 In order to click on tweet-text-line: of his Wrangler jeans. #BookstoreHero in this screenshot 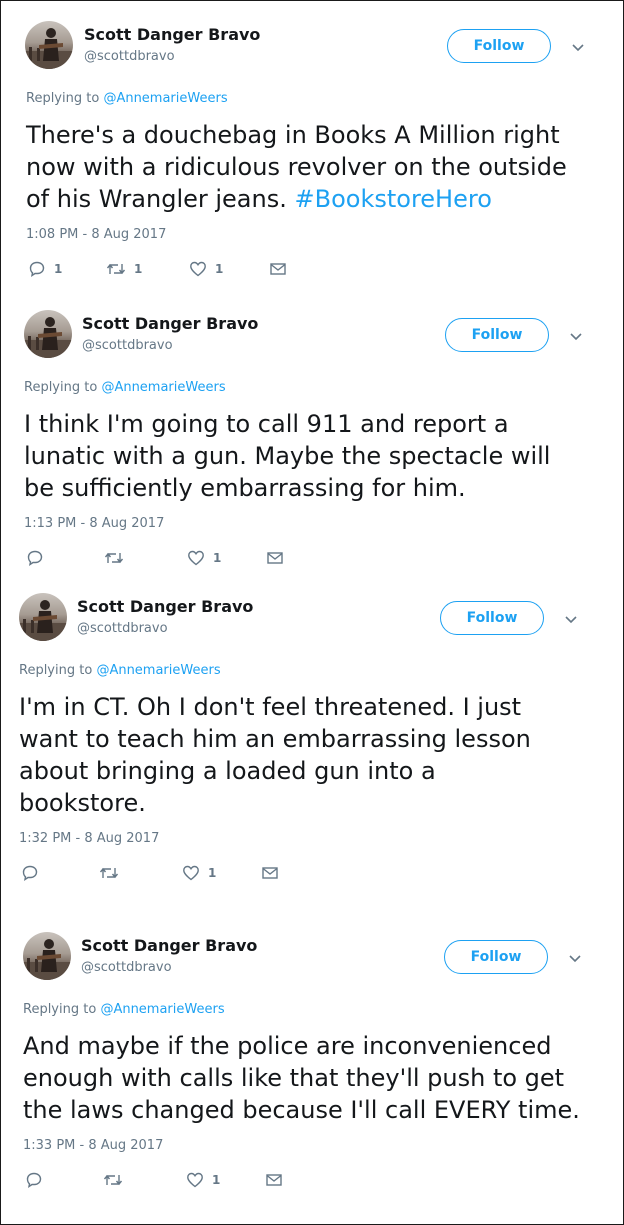, I will do `click(259, 199)`.